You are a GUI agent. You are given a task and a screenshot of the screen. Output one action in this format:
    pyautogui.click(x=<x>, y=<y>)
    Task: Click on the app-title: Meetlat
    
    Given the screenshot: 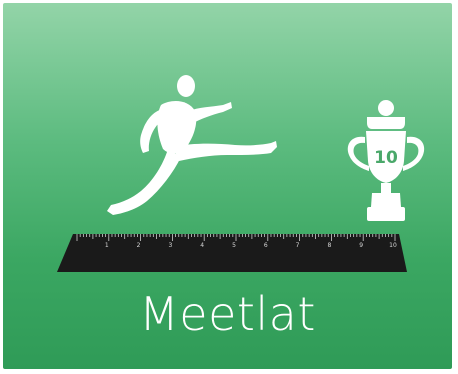 What is the action you would take?
    pyautogui.click(x=227, y=314)
    